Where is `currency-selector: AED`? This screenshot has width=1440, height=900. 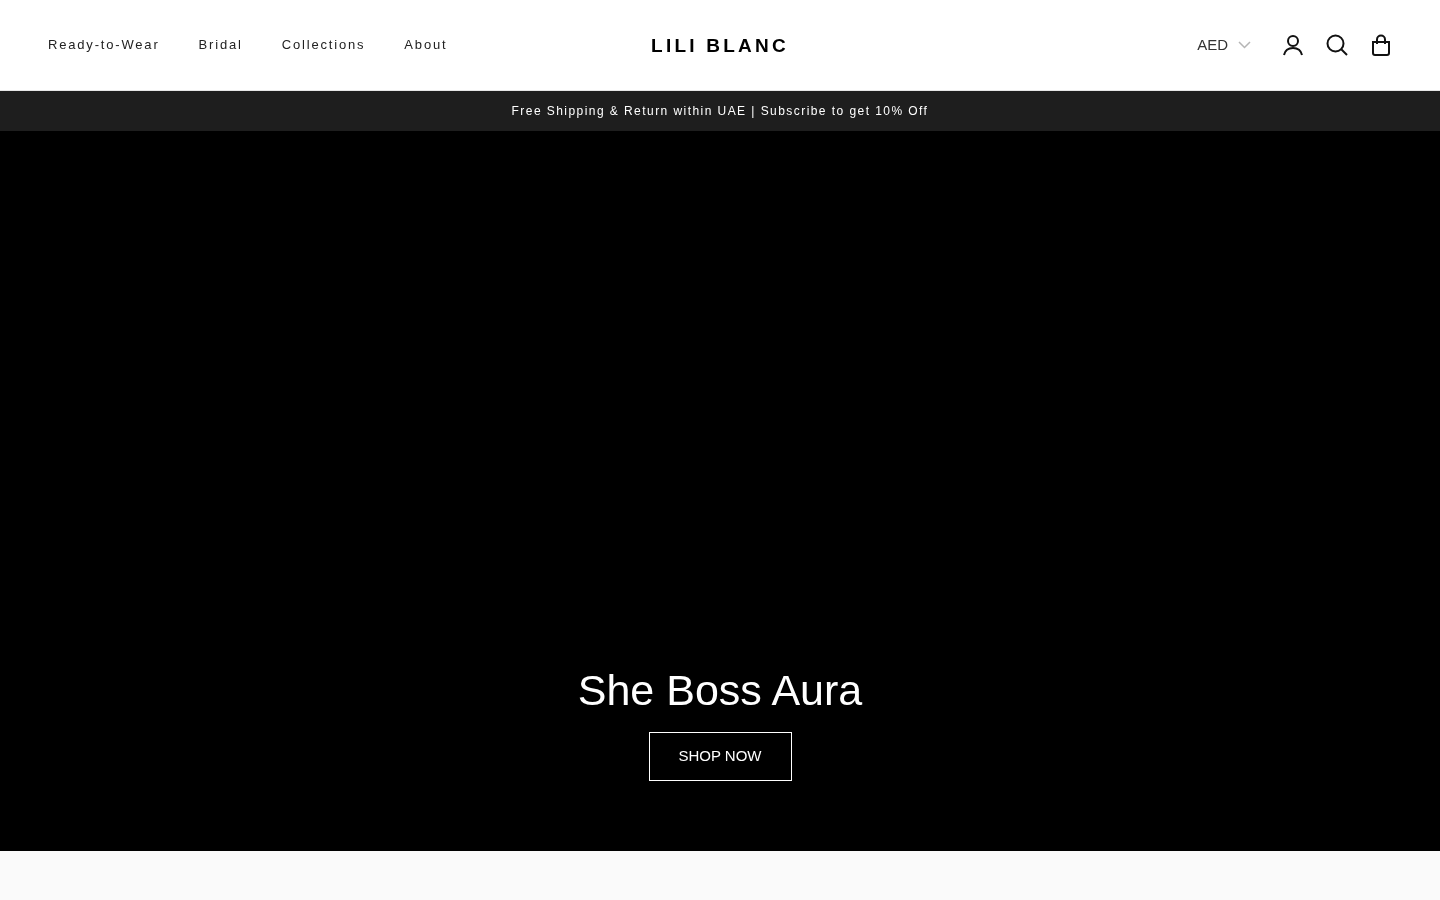
currency-selector: AED is located at coordinates (1224, 45).